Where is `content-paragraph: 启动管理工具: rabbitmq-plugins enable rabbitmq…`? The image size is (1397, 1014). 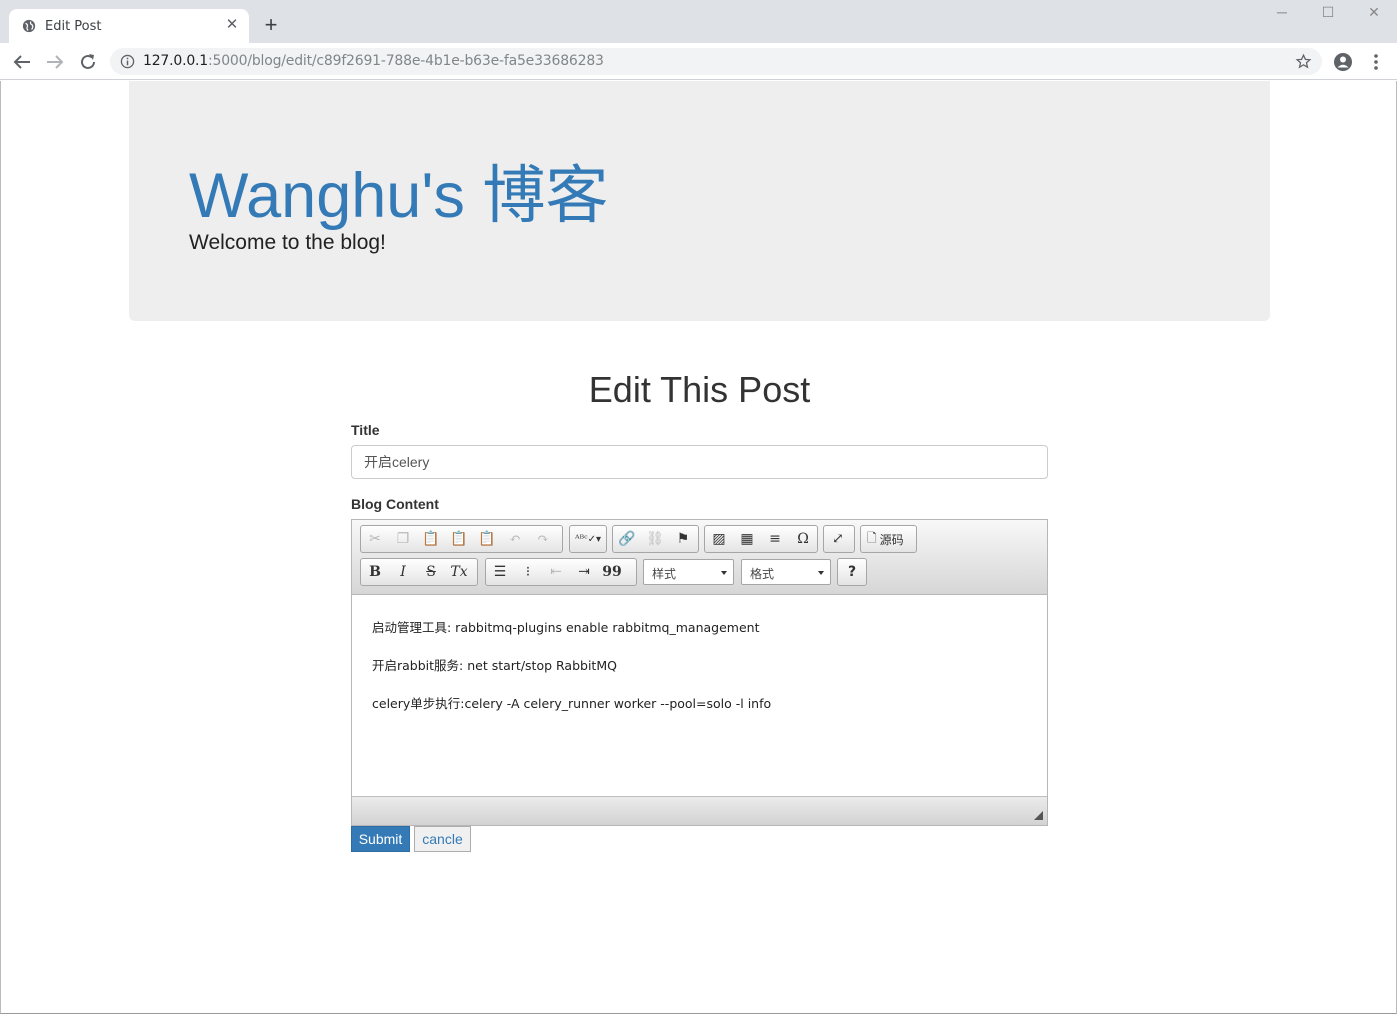
content-paragraph: 启动管理工具: rabbitmq-plugins enable rabbitmq… is located at coordinates (566, 627).